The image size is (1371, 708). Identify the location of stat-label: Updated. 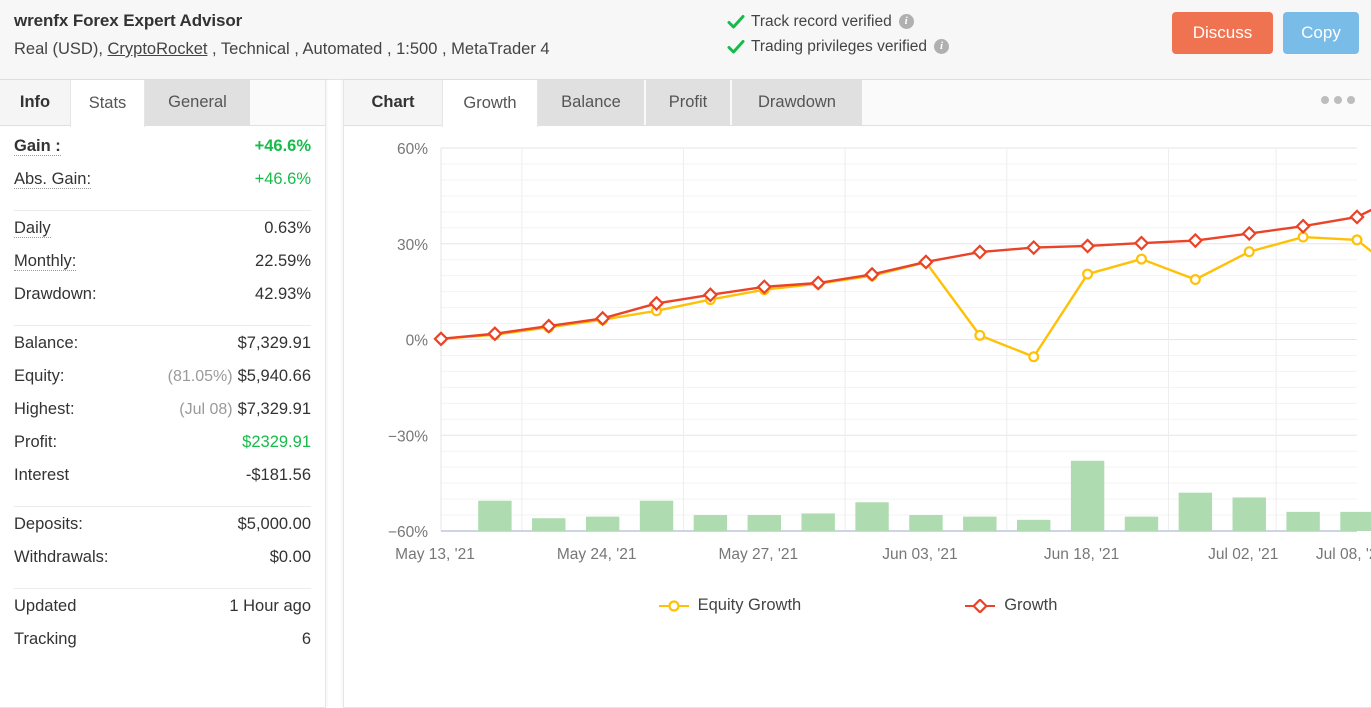
(45, 606).